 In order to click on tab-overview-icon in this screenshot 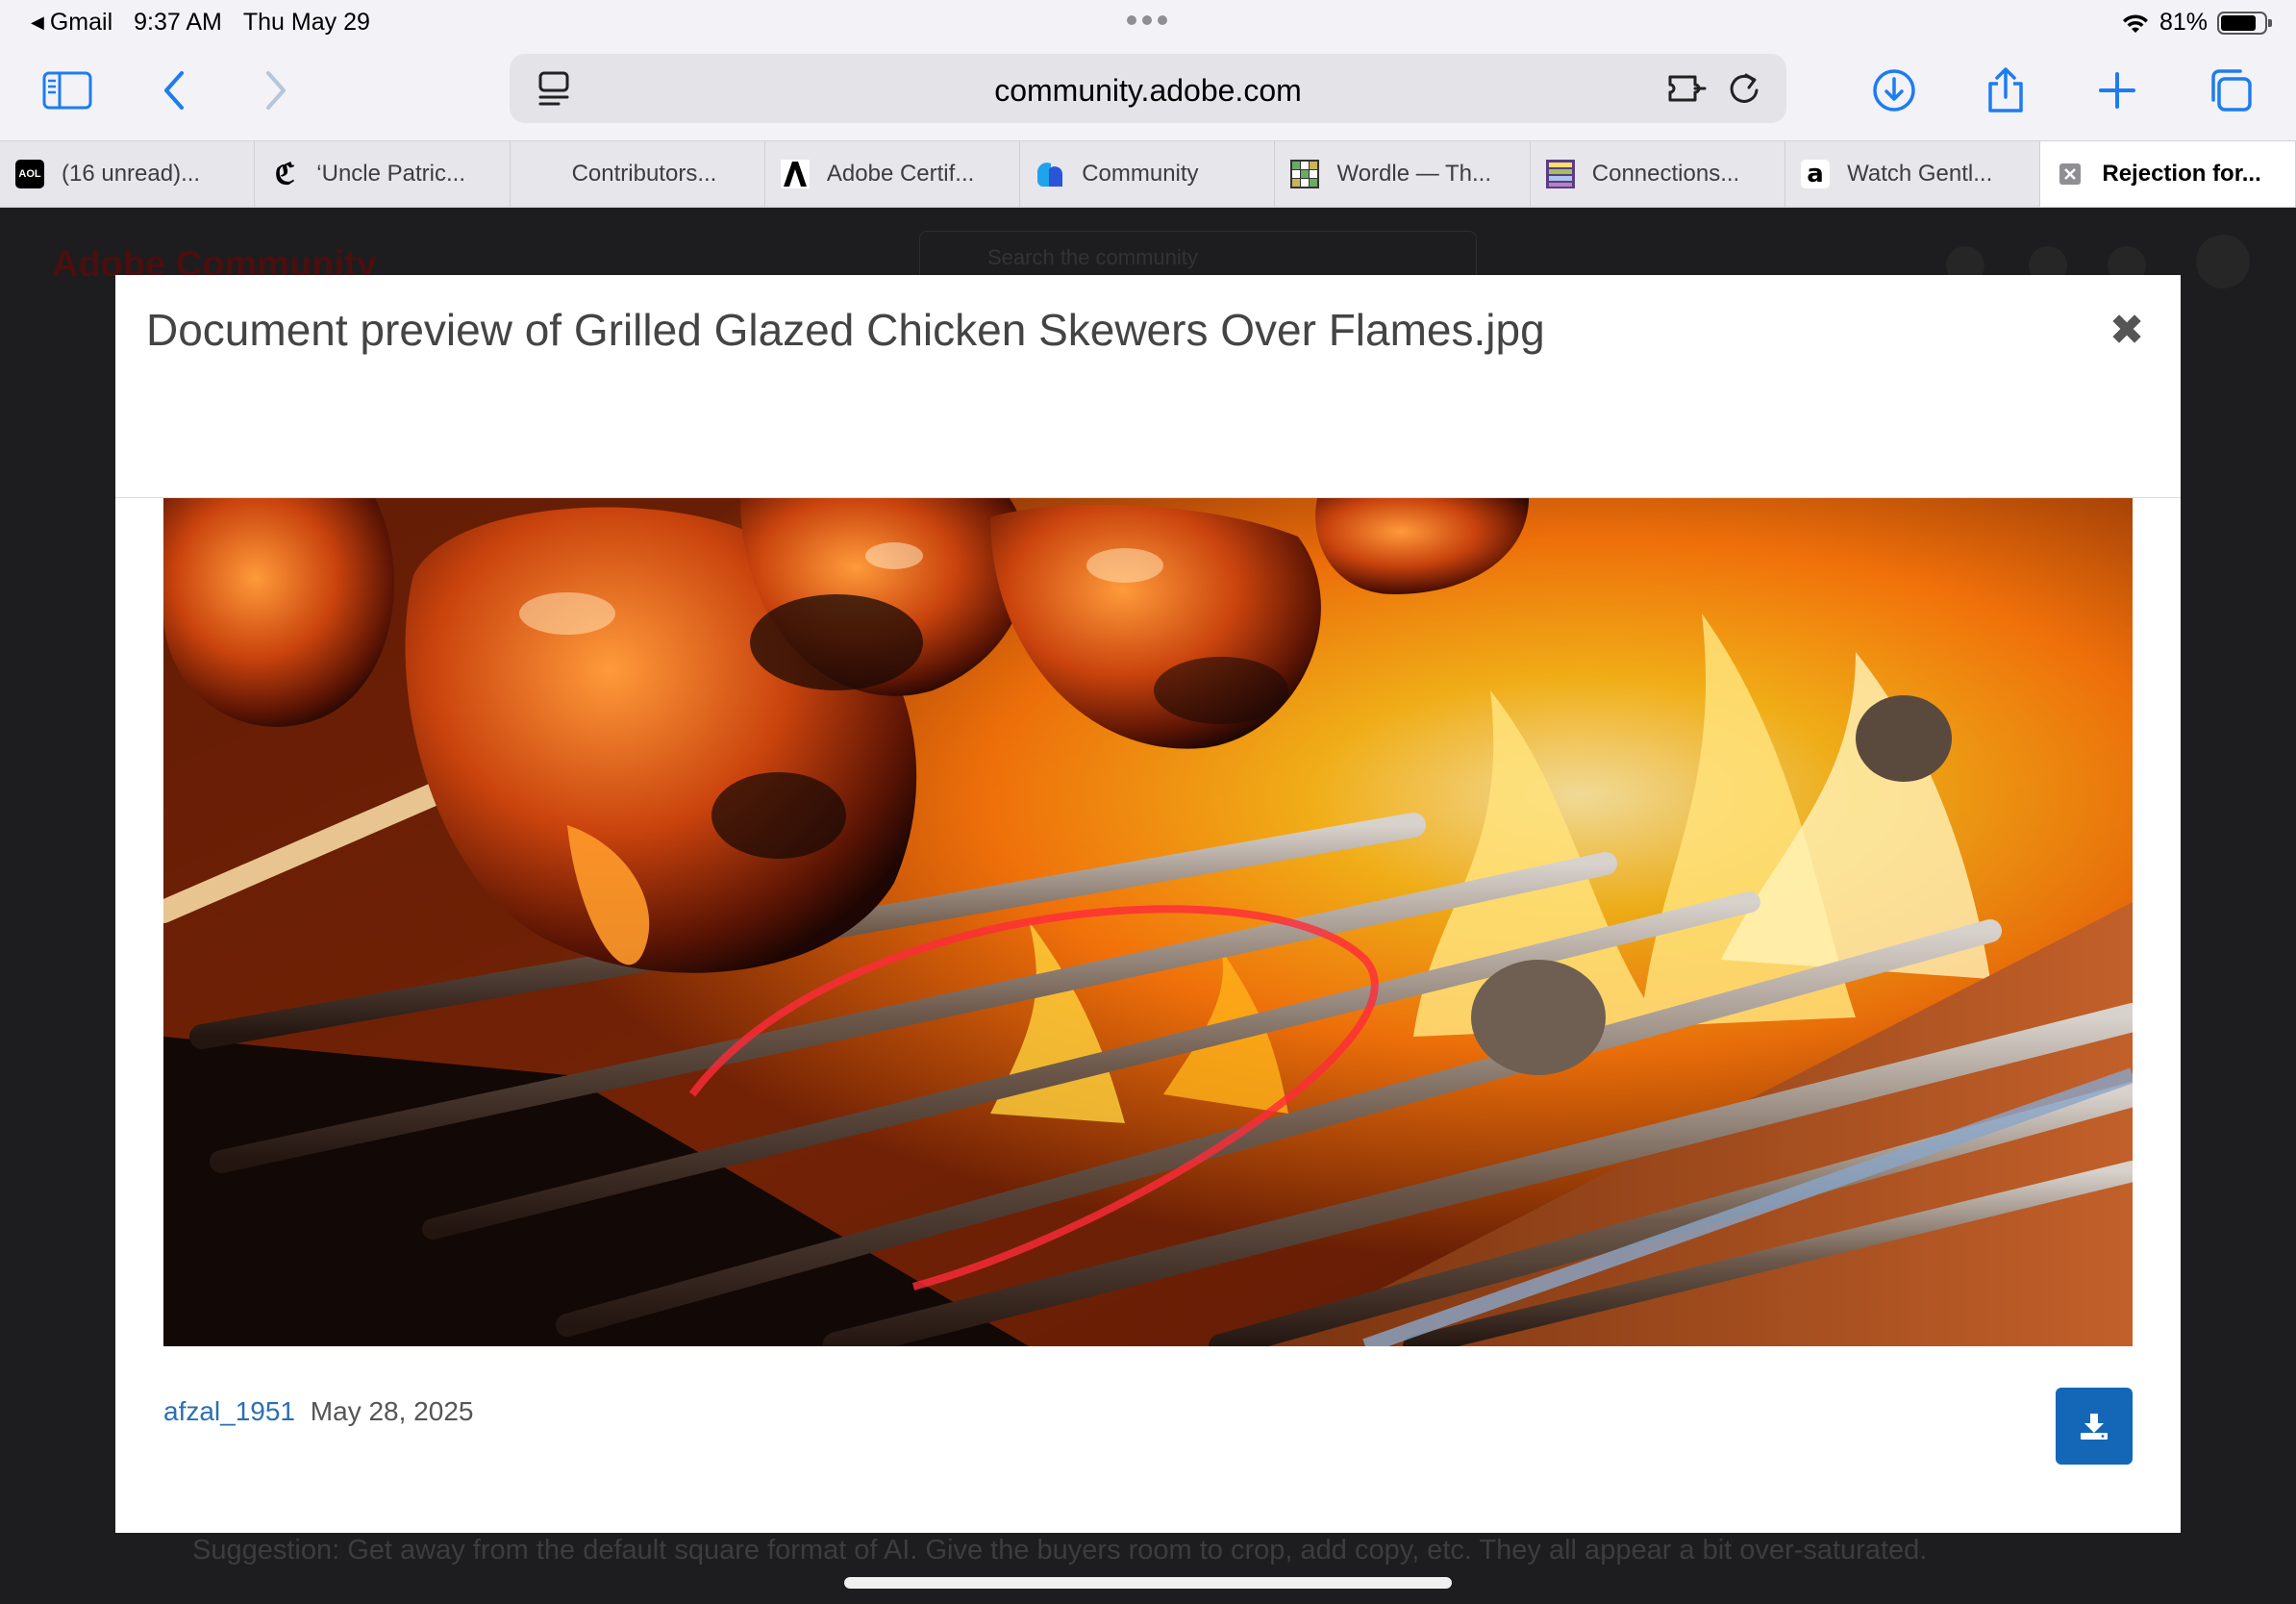, I will do `click(2230, 90)`.